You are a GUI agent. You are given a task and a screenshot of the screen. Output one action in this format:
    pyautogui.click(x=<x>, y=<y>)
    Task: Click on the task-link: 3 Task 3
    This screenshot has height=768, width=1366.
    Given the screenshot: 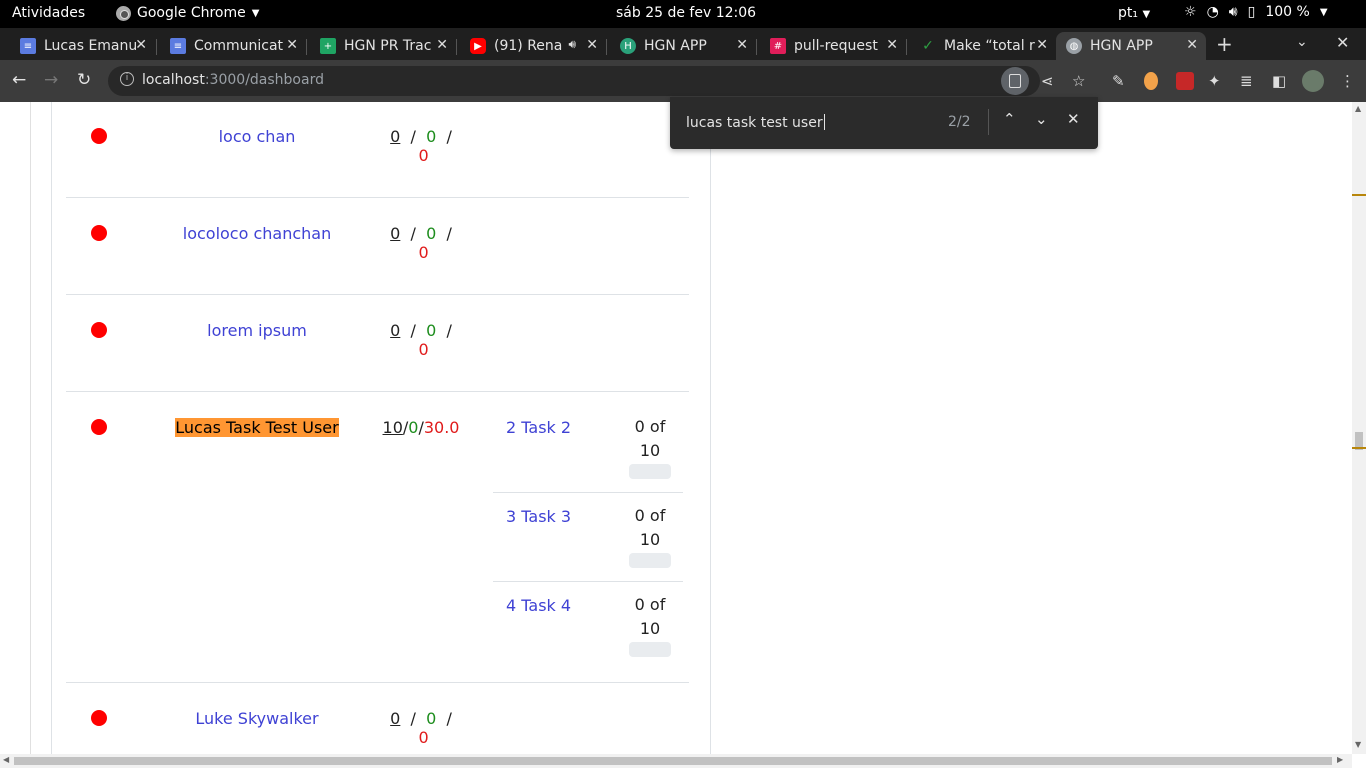 What is the action you would take?
    pyautogui.click(x=538, y=516)
    